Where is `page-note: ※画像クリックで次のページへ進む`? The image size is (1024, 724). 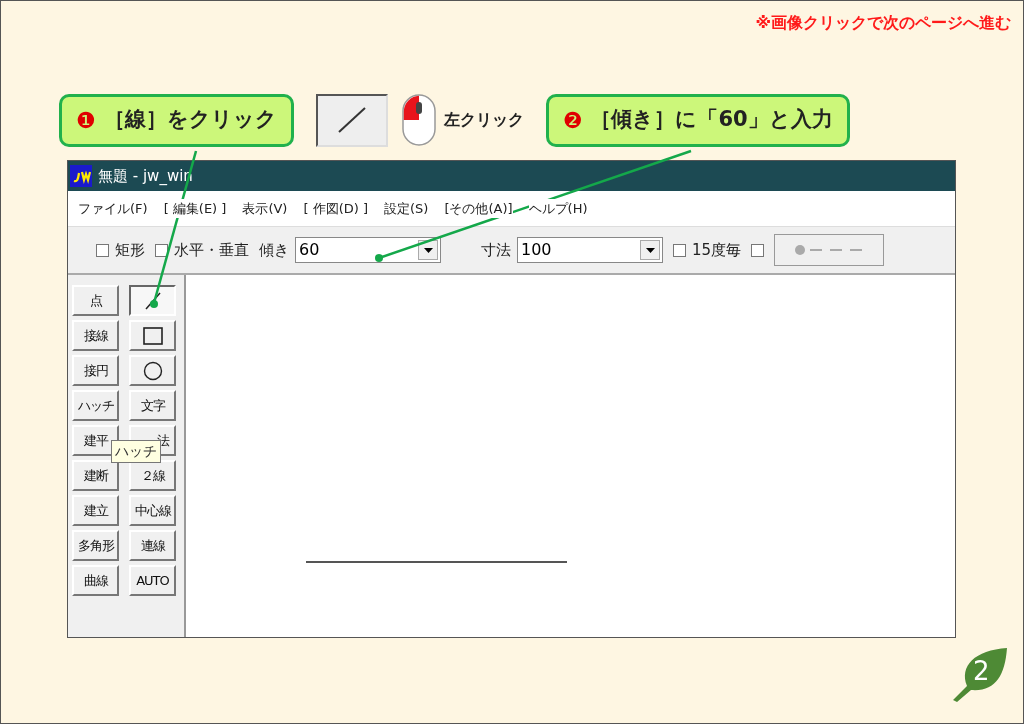 page-note: ※画像クリックで次のページへ進む is located at coordinates (883, 23).